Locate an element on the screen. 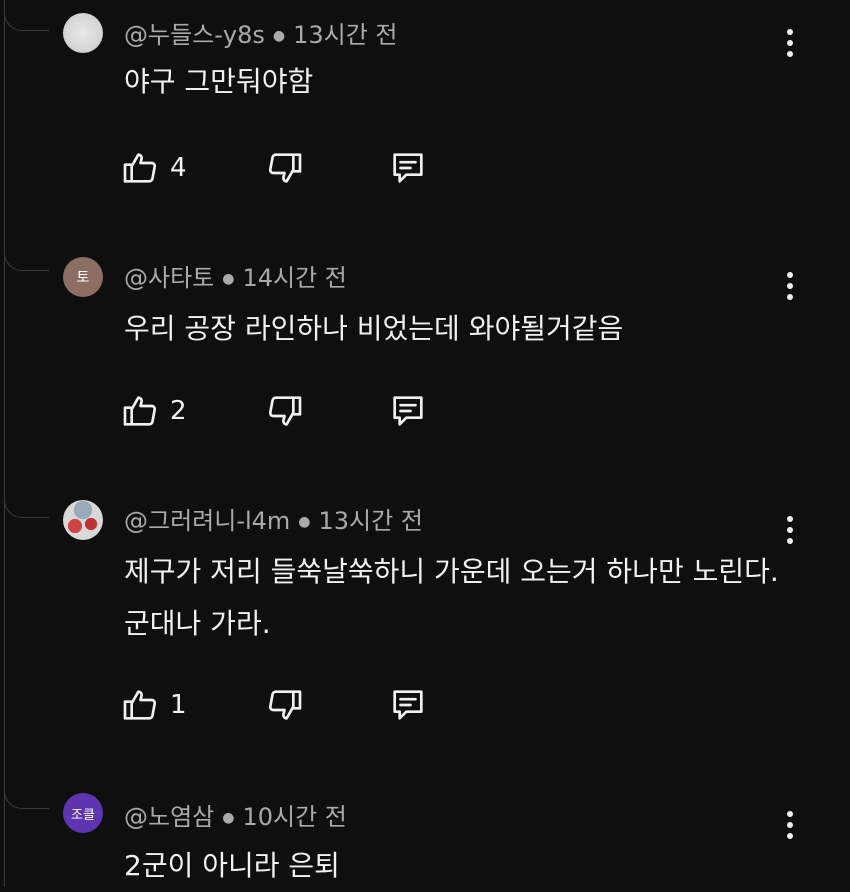 This screenshot has width=850, height=892. like-button: 1 is located at coordinates (153, 705).